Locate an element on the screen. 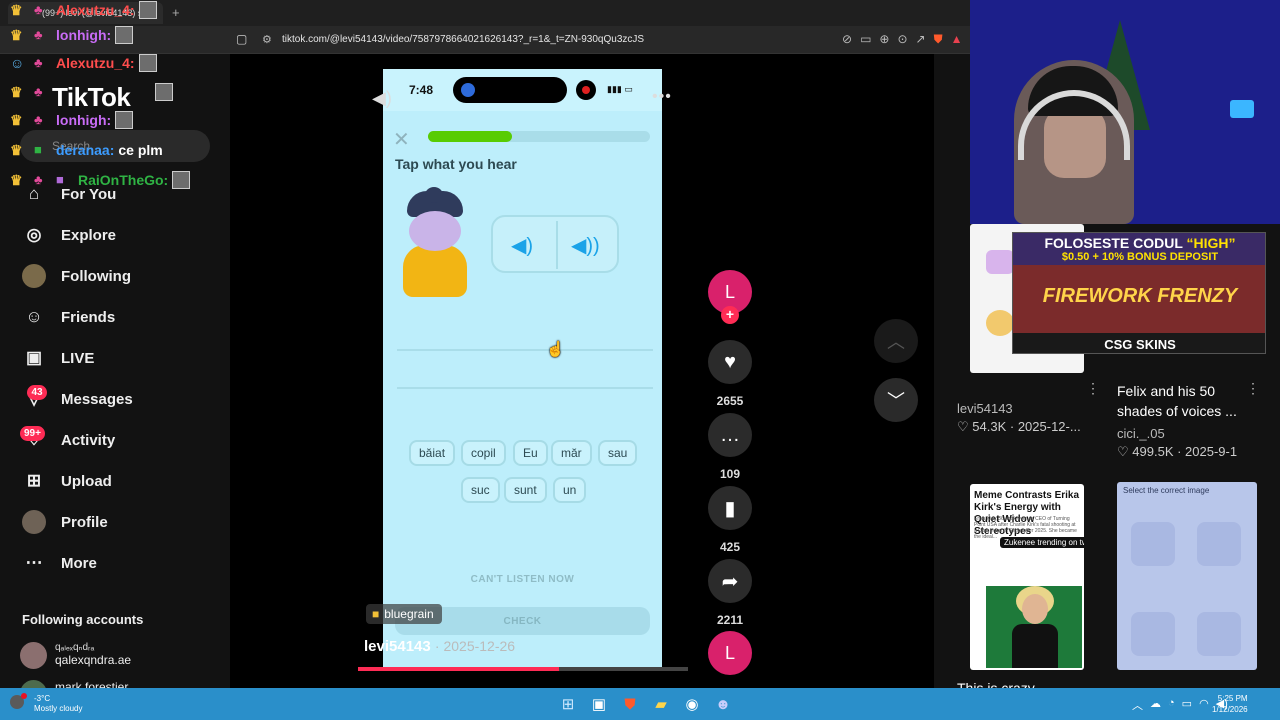  cloud-icon: ☁ is located at coordinates (1155, 705).